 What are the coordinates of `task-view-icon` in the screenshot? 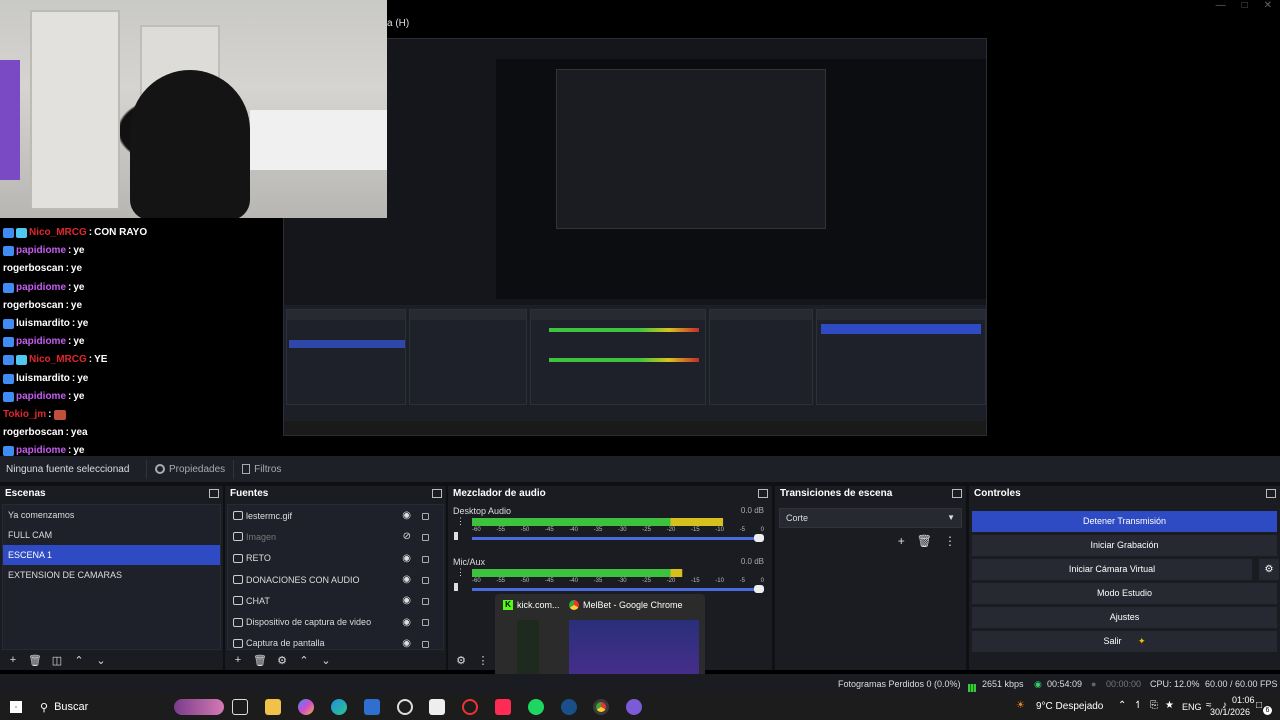 It's located at (240, 707).